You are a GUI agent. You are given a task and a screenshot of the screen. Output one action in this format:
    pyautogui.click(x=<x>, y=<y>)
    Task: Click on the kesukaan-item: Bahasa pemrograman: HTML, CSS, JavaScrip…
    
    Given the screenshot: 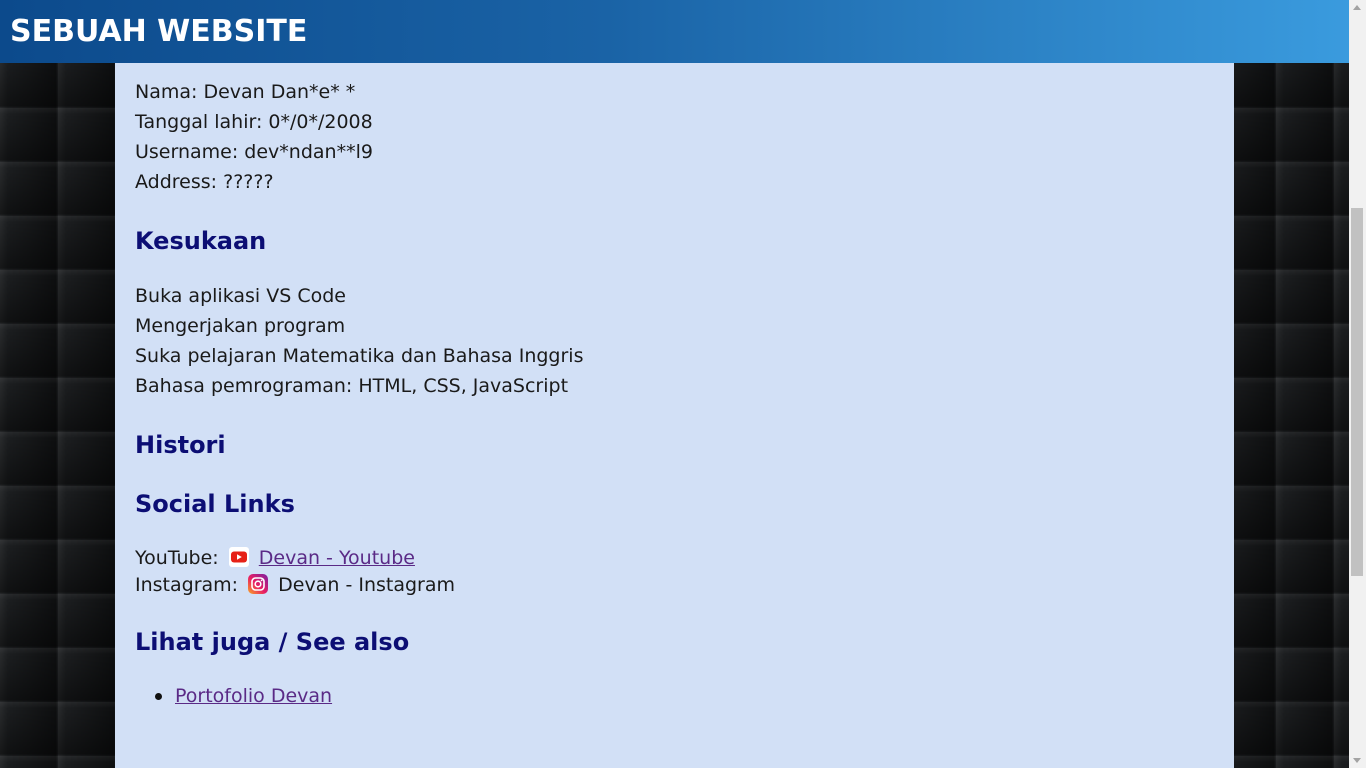 What is the action you would take?
    pyautogui.click(x=352, y=386)
    